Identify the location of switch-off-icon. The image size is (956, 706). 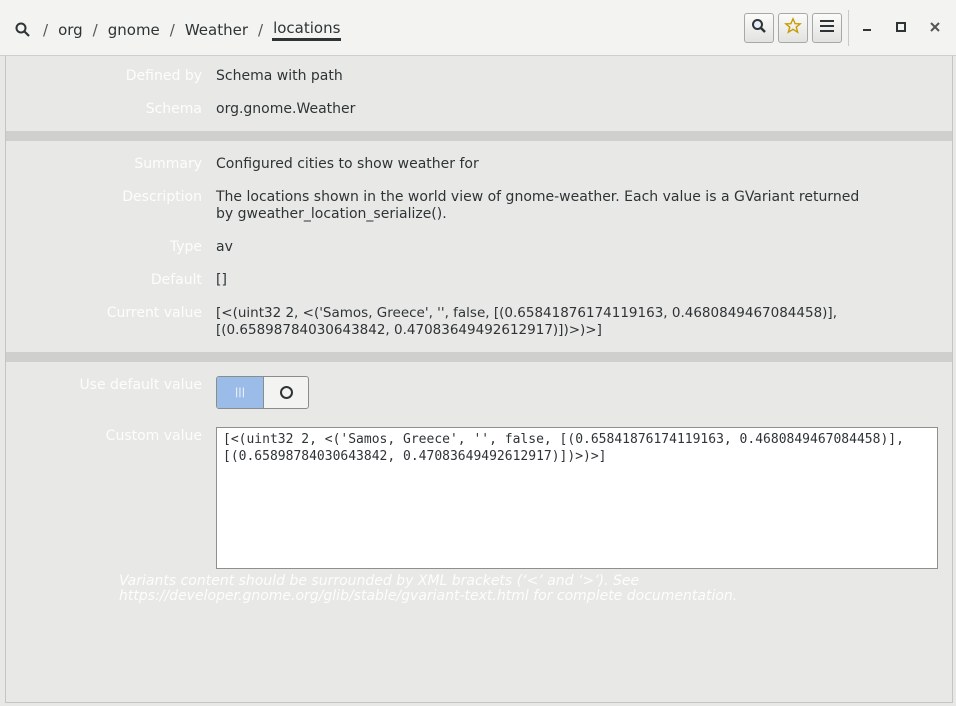
(286, 392).